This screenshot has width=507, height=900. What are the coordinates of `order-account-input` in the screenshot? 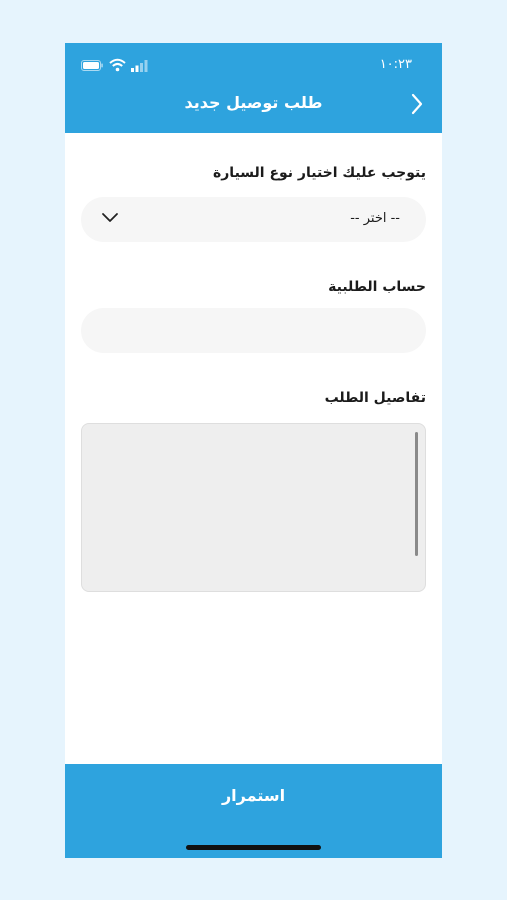 It's located at (253, 330).